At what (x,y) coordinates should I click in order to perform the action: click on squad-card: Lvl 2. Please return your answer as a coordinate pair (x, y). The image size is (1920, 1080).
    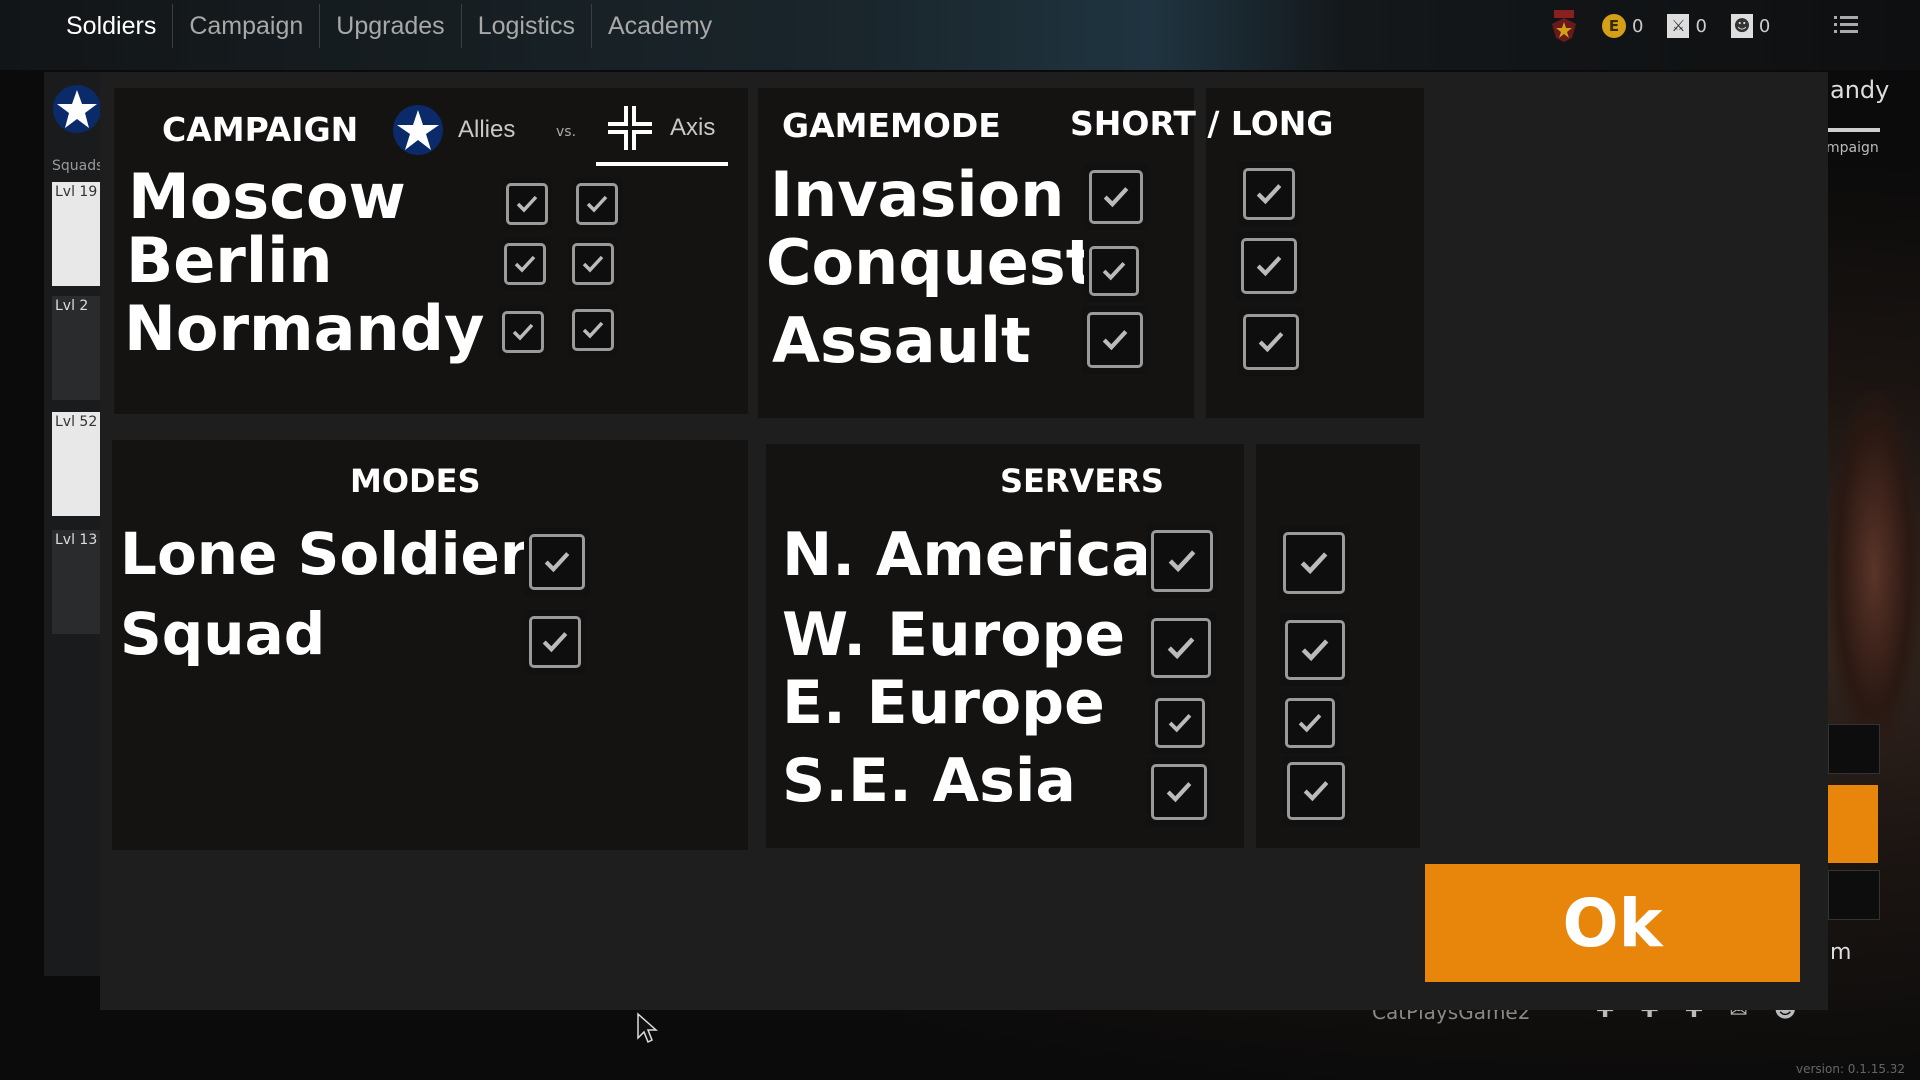
    Looking at the image, I should click on (76, 348).